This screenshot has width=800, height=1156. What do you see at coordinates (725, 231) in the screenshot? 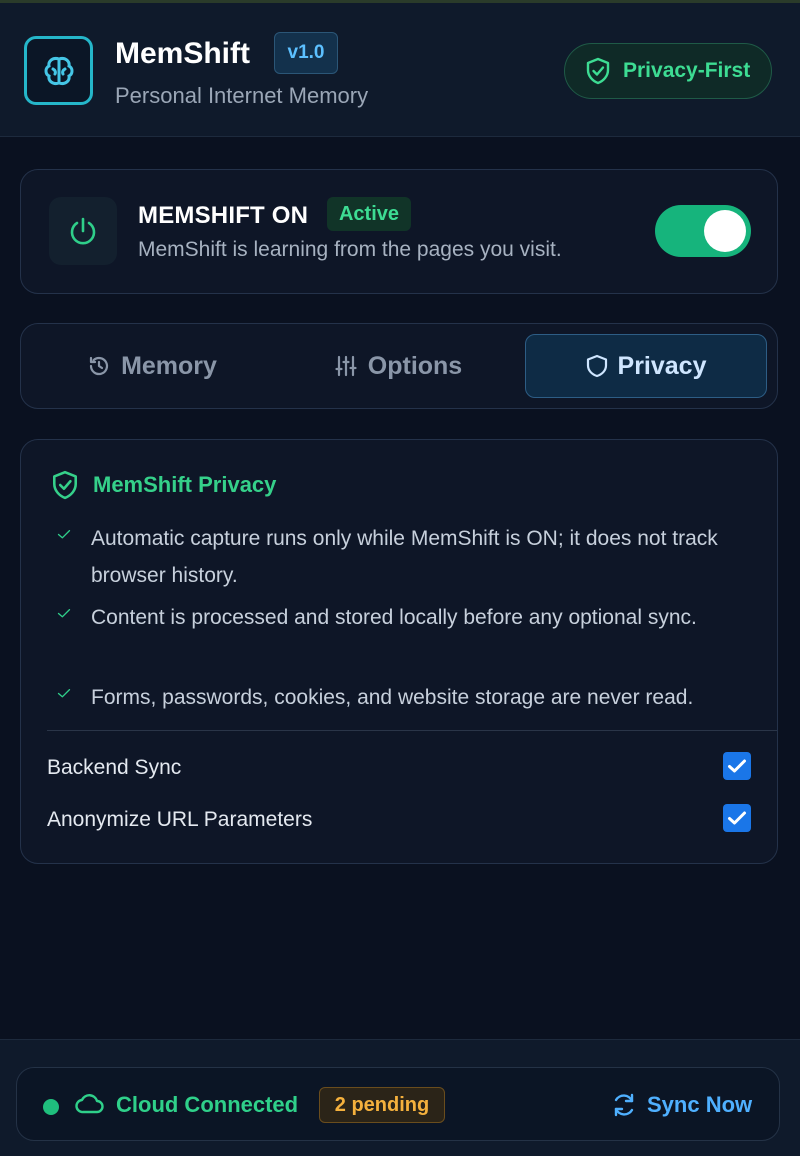
I see `toggle-knob` at bounding box center [725, 231].